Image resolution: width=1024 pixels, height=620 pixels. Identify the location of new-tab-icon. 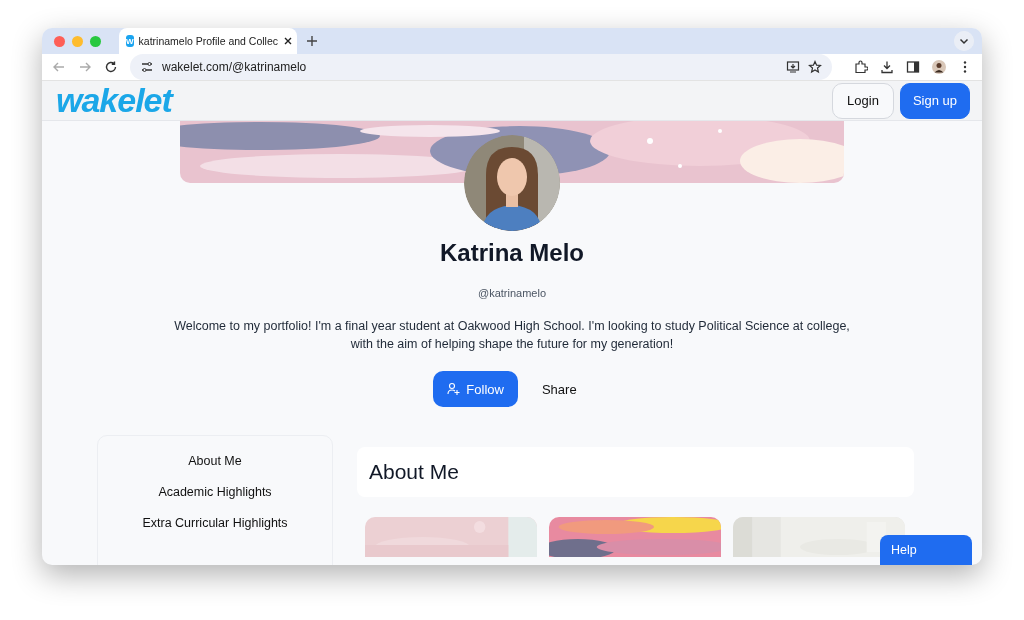
(312, 41).